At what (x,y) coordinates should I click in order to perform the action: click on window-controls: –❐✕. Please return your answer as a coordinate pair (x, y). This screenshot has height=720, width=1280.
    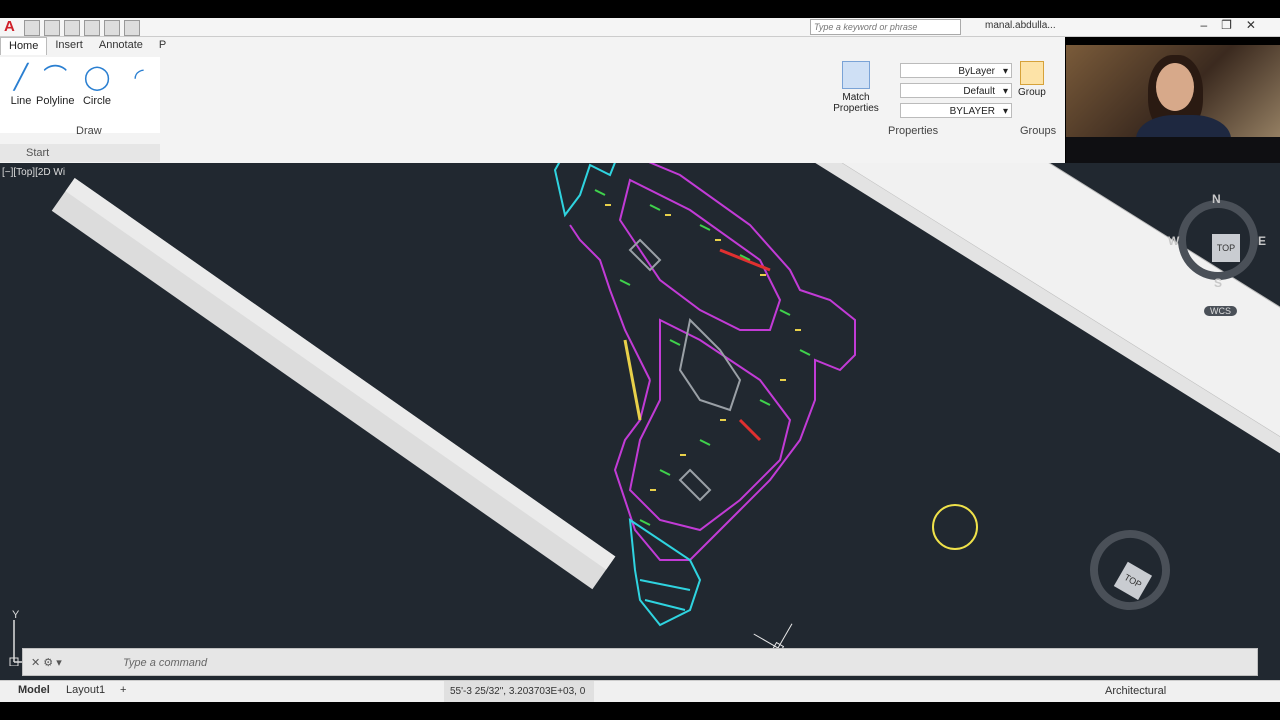
    Looking at the image, I should click on (1236, 25).